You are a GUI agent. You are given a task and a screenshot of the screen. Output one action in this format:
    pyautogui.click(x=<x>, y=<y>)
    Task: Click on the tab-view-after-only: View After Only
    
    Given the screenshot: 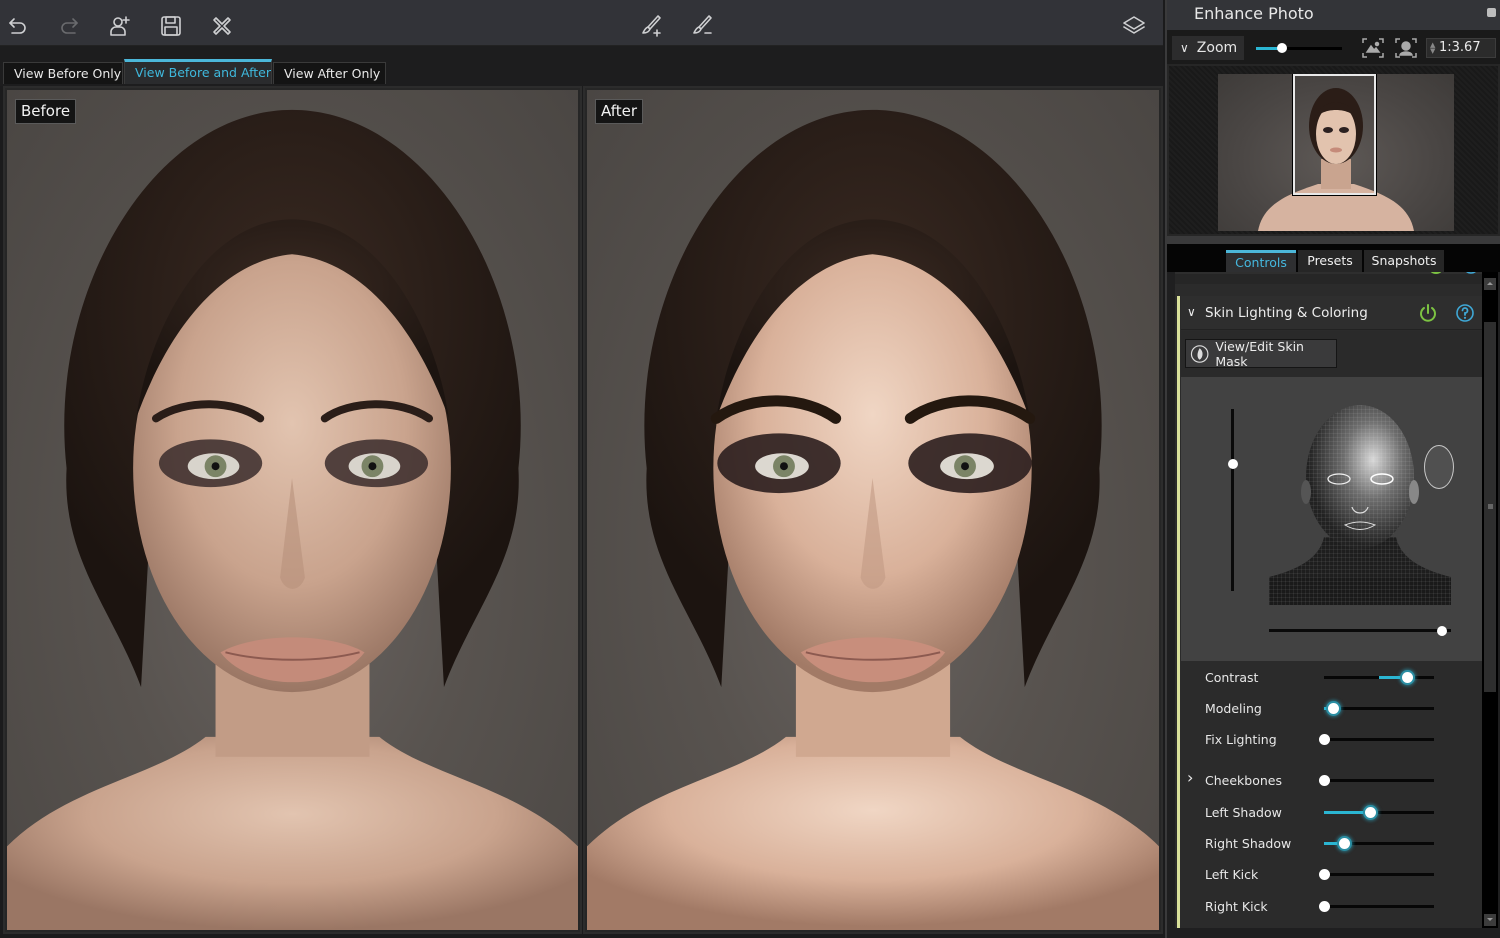 What is the action you would take?
    pyautogui.click(x=329, y=73)
    